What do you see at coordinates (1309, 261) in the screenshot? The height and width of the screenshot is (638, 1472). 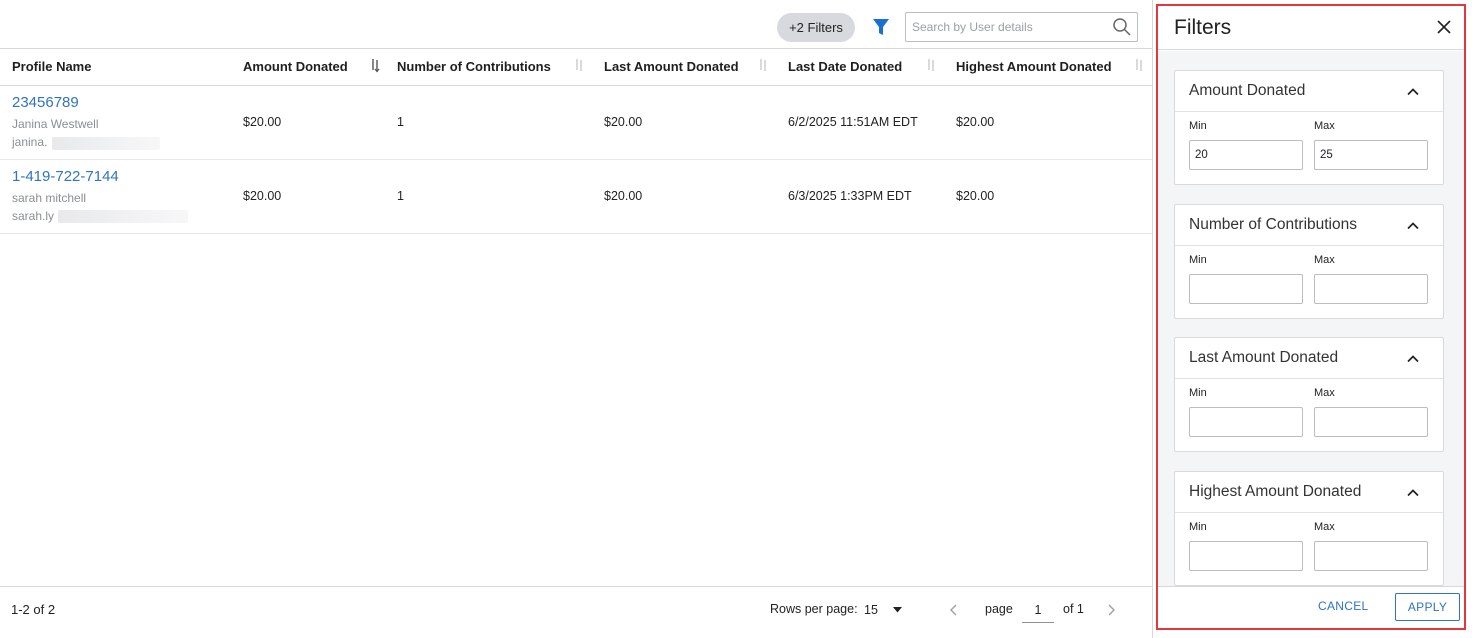 I see `filter-section-number-of-contributions: Number of Contributions Min Max` at bounding box center [1309, 261].